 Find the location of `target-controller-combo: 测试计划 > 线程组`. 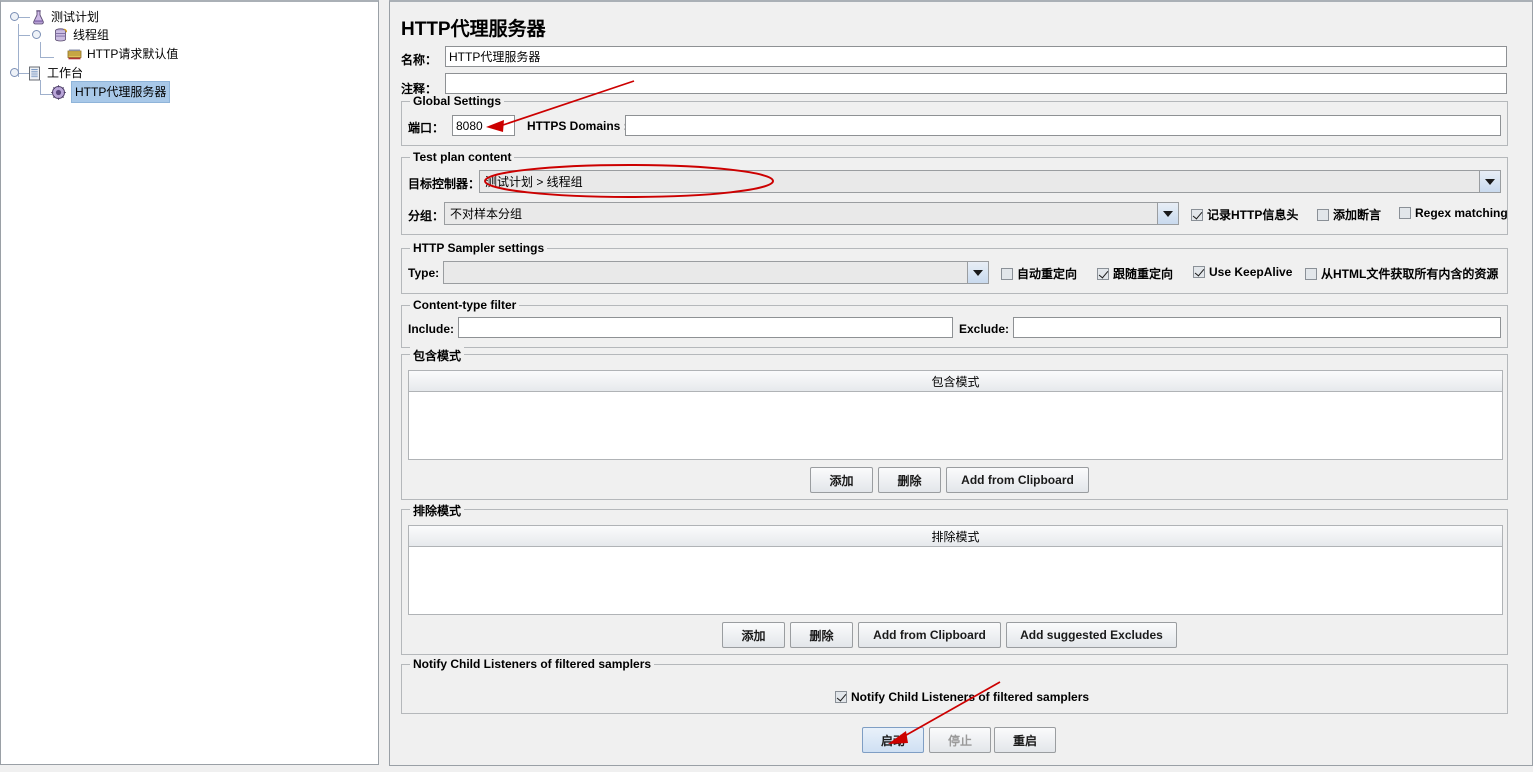

target-controller-combo: 测试计划 > 线程组 is located at coordinates (990, 181).